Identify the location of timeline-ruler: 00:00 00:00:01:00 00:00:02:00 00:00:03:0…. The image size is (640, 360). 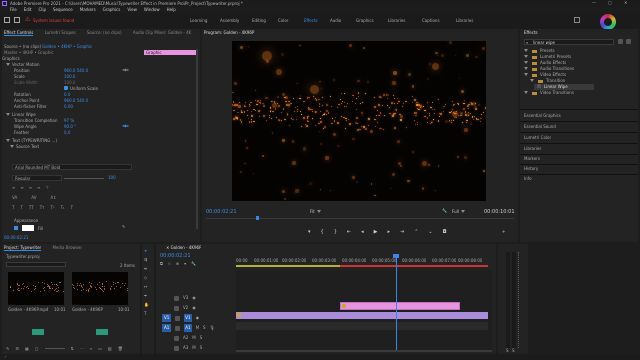
(364, 259).